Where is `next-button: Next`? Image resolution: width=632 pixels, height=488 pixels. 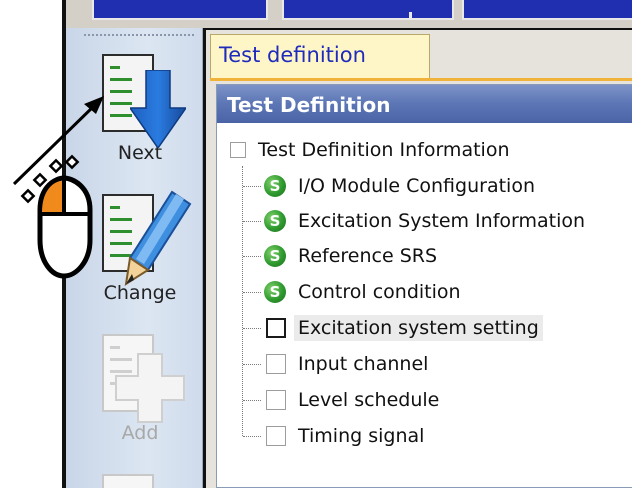 next-button: Next is located at coordinates (140, 106).